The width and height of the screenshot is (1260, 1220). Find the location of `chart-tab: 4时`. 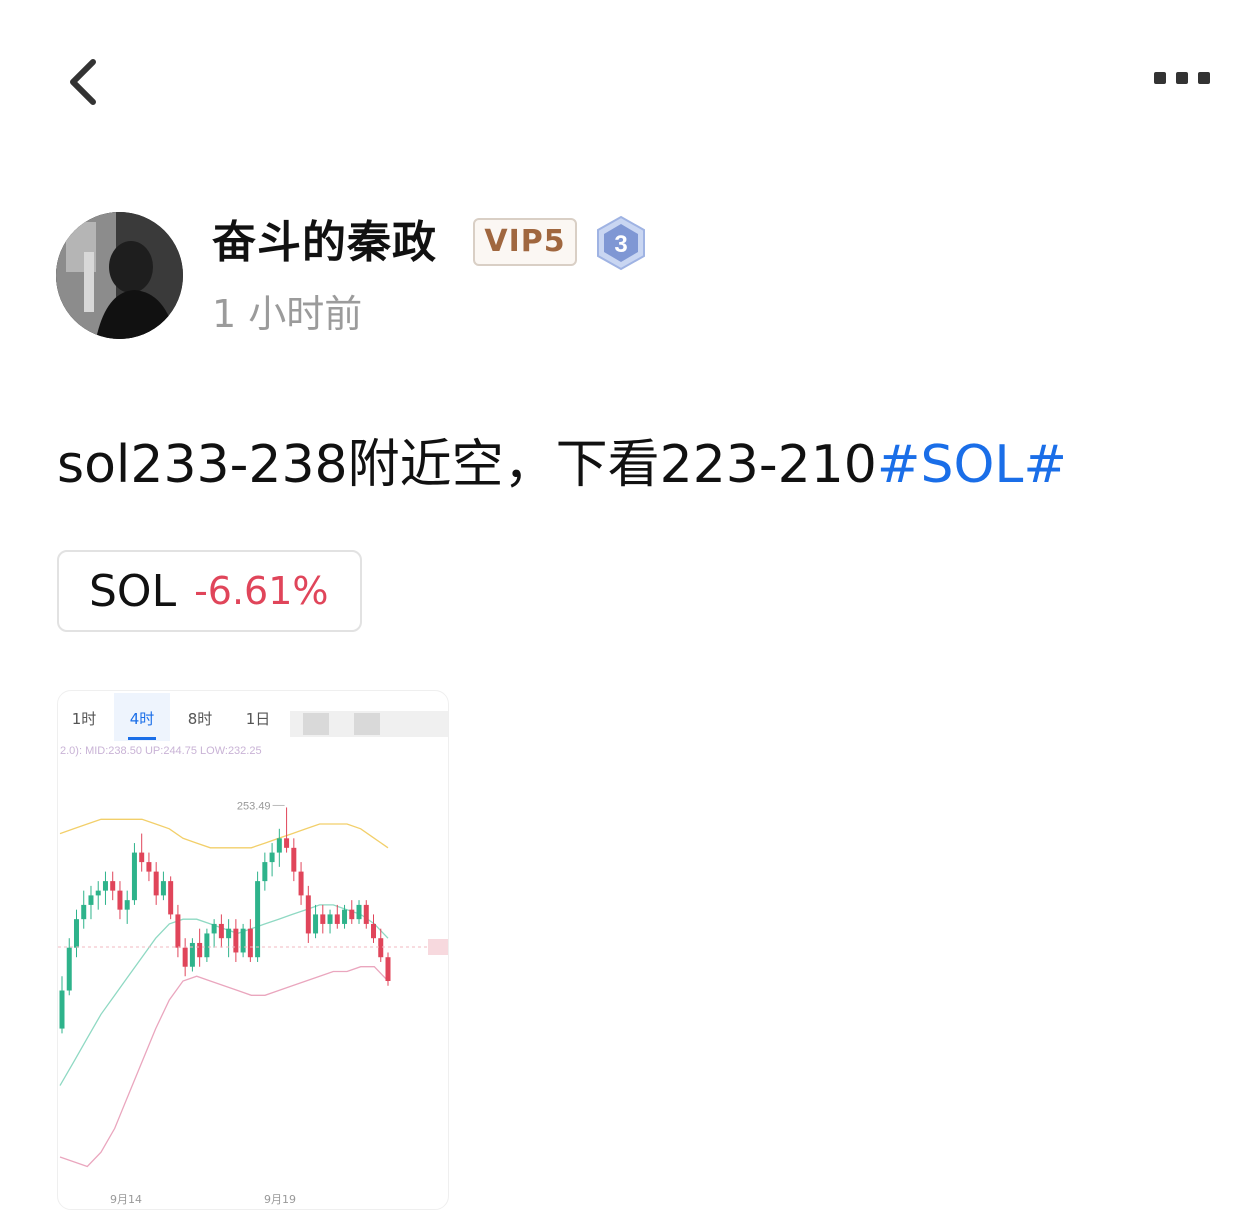

chart-tab: 4时 is located at coordinates (142, 719).